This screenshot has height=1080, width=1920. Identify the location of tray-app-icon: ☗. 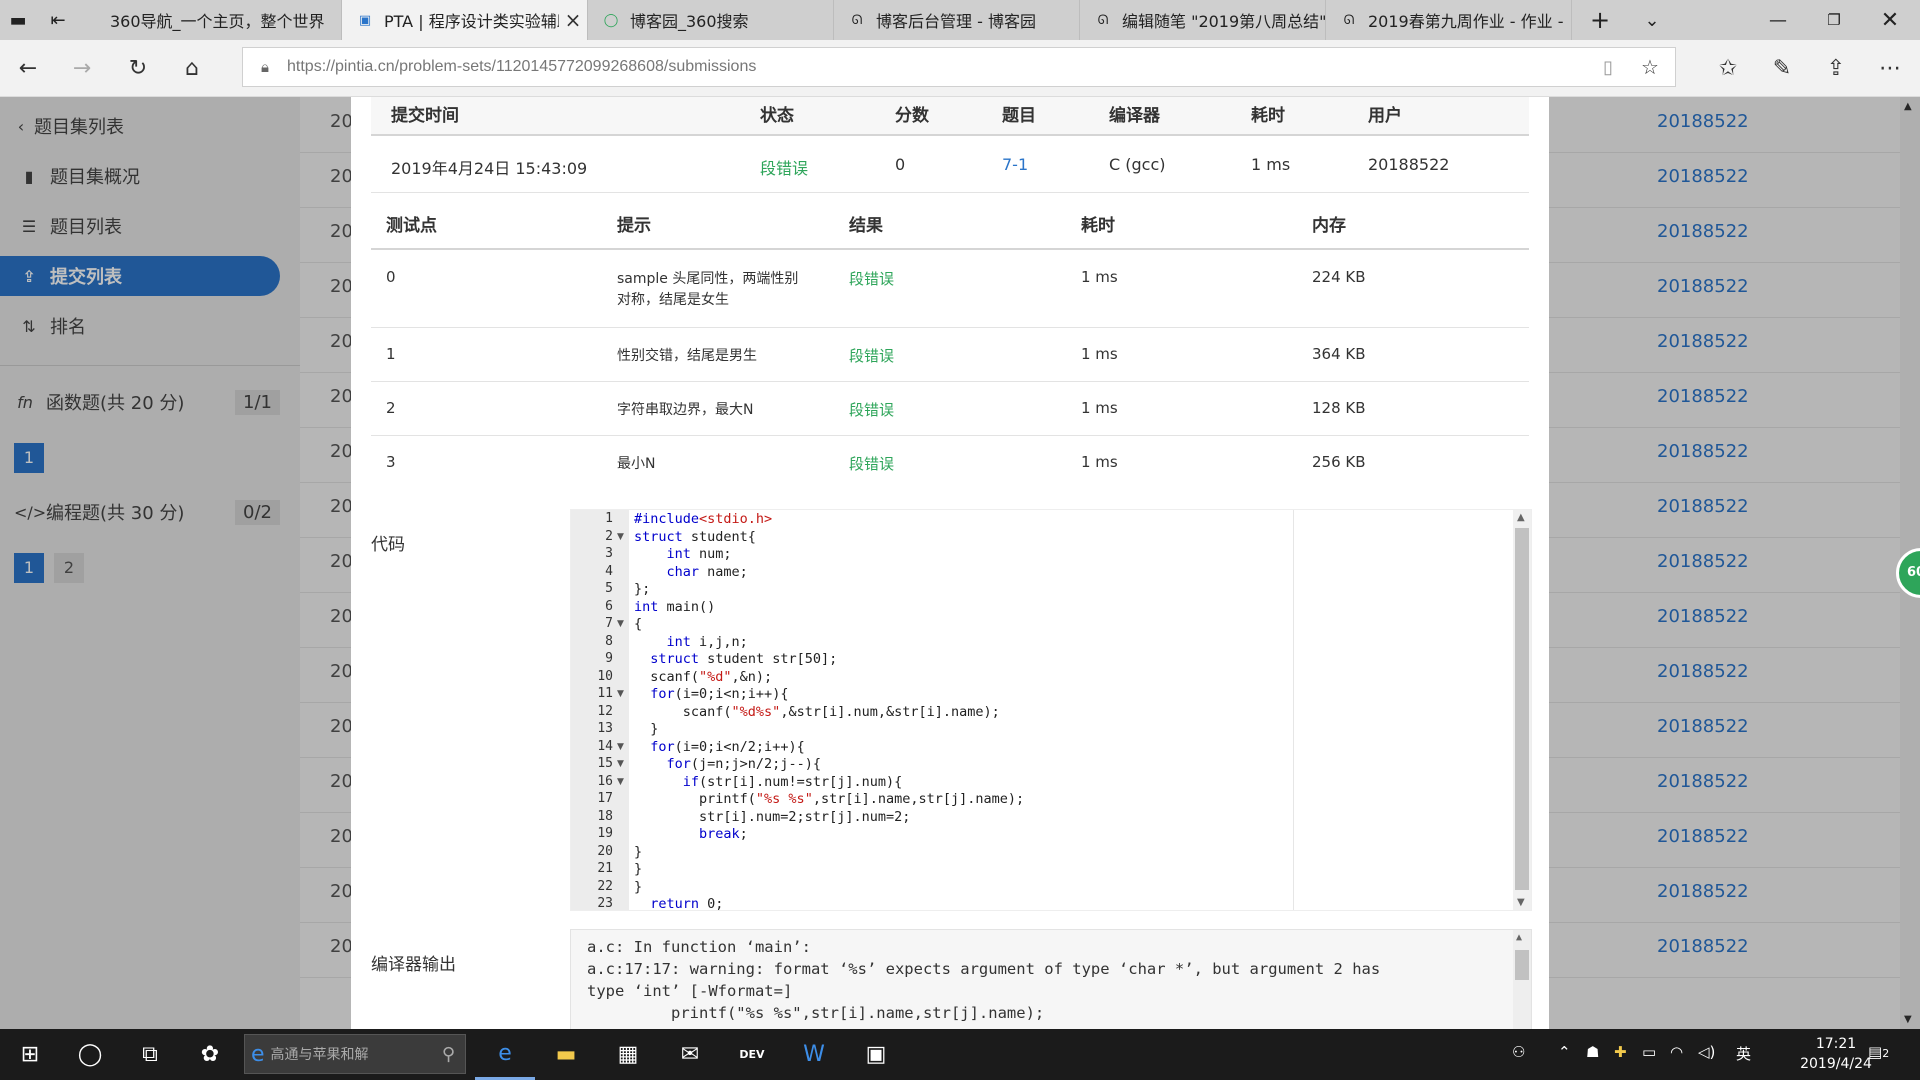
(1592, 1052).